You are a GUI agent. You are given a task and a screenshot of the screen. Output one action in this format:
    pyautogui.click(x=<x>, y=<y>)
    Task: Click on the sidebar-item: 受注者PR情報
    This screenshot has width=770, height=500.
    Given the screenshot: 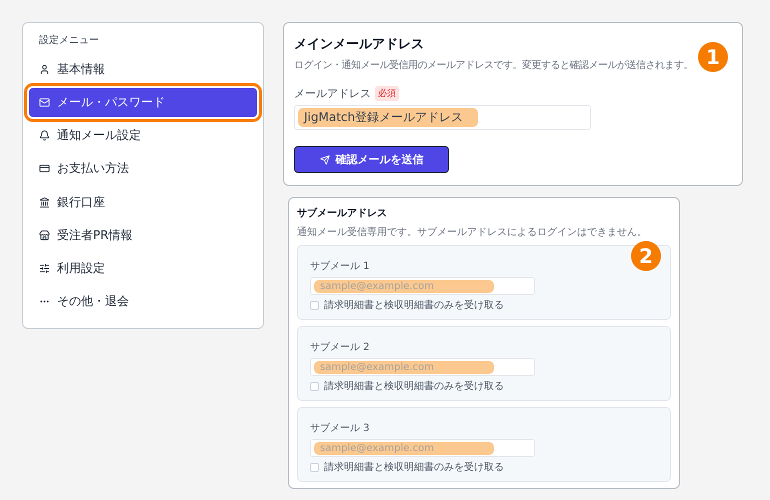 What is the action you would take?
    pyautogui.click(x=143, y=235)
    